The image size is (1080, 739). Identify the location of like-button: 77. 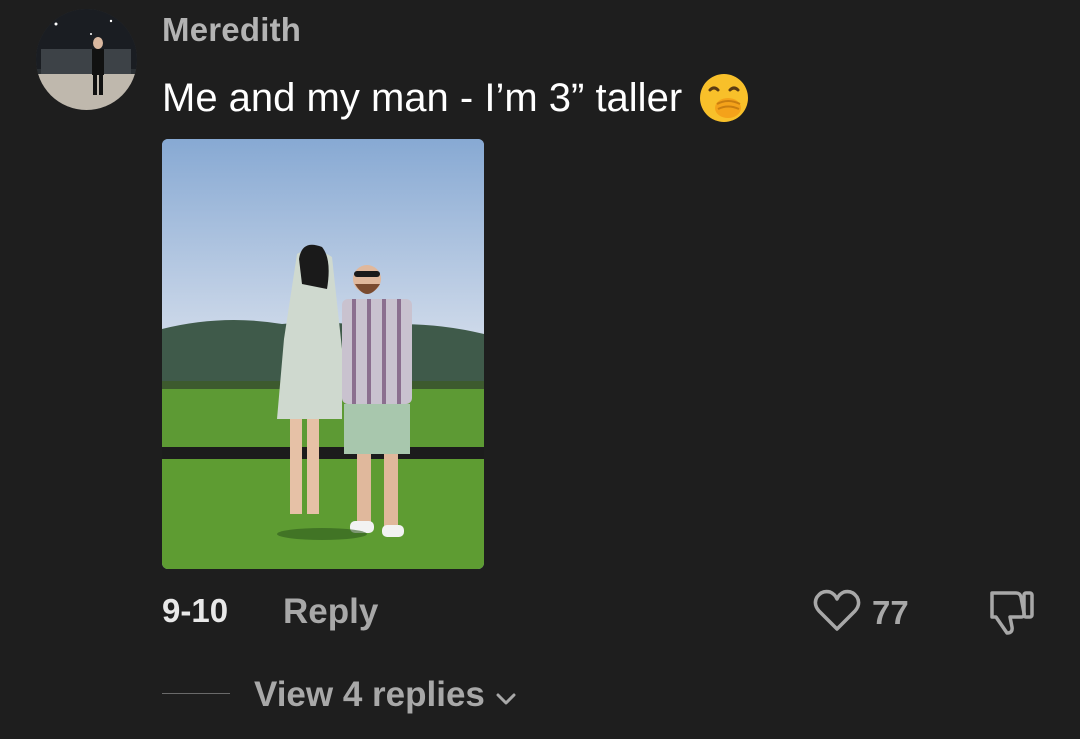
(860, 612).